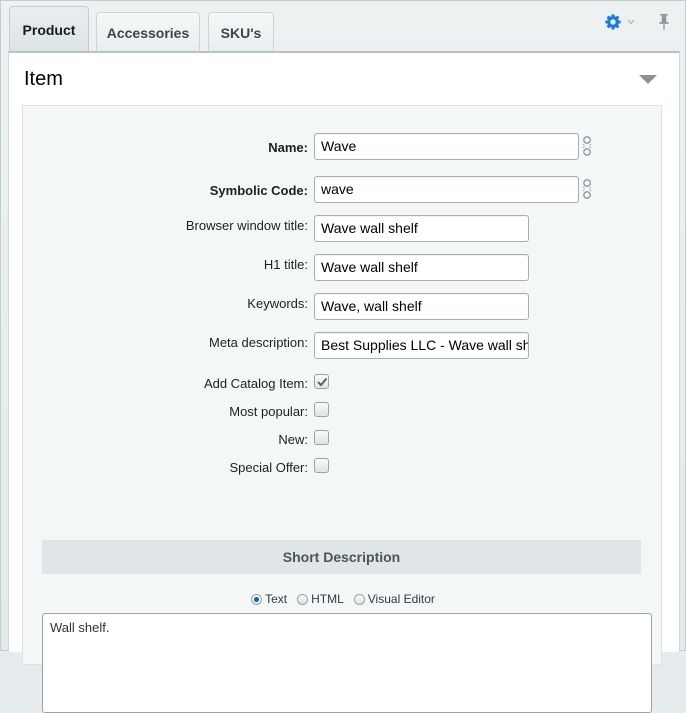  I want to click on meta-description-label: Meta description:, so click(258, 342).